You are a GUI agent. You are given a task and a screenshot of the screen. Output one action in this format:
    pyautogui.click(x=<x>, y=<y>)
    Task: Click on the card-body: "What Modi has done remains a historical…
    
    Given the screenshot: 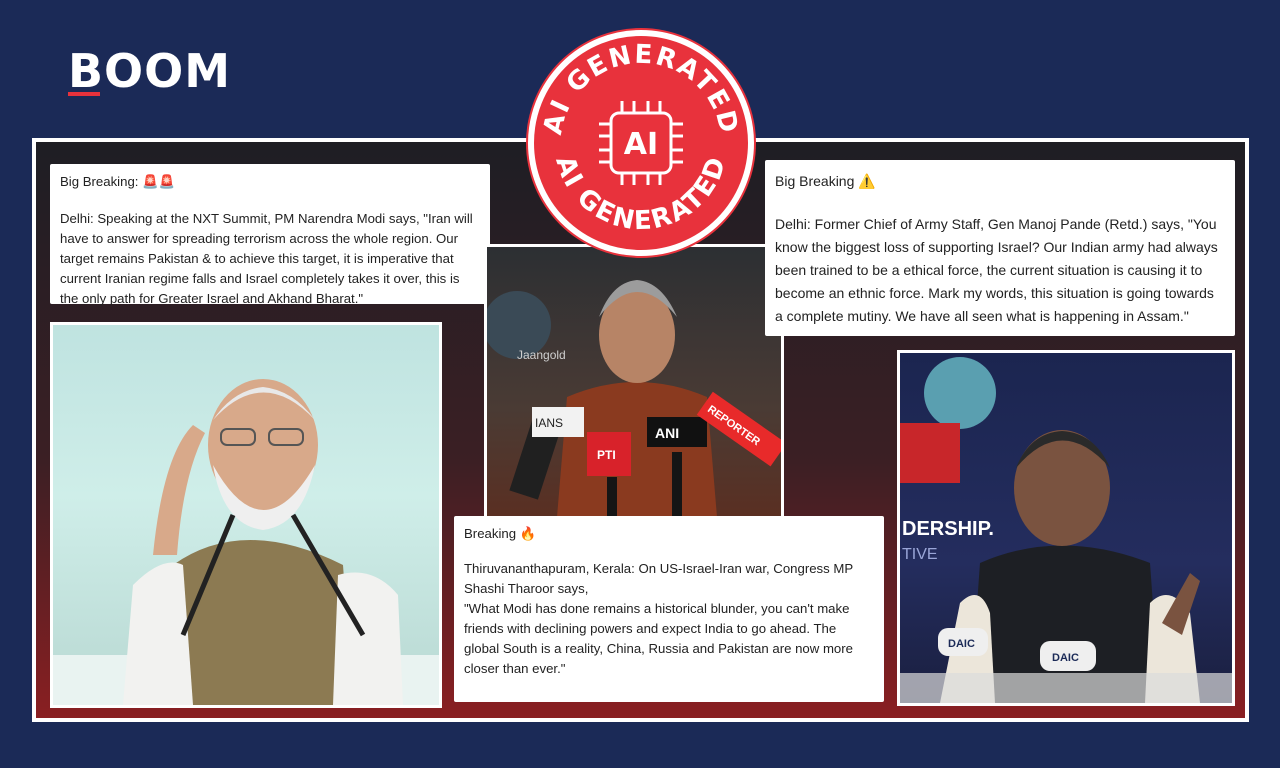 What is the action you would take?
    pyautogui.click(x=658, y=638)
    